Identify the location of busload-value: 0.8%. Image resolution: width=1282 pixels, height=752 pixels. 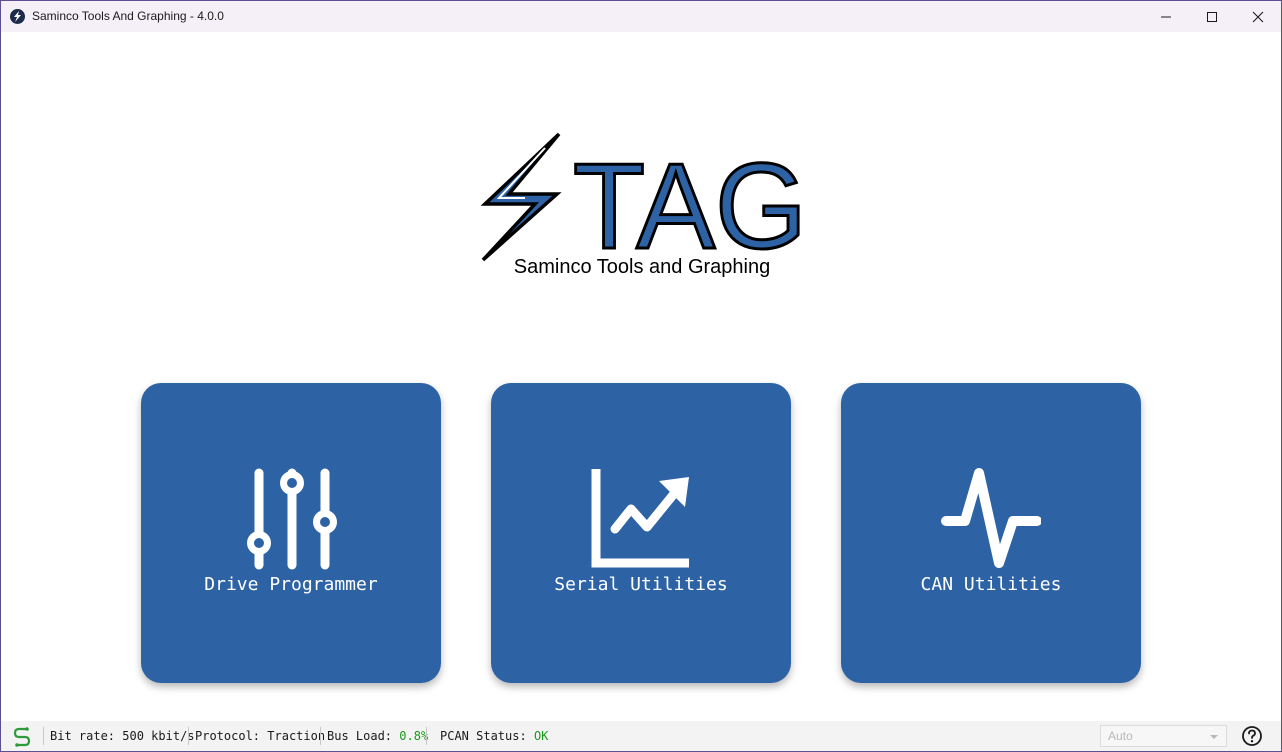
(414, 736).